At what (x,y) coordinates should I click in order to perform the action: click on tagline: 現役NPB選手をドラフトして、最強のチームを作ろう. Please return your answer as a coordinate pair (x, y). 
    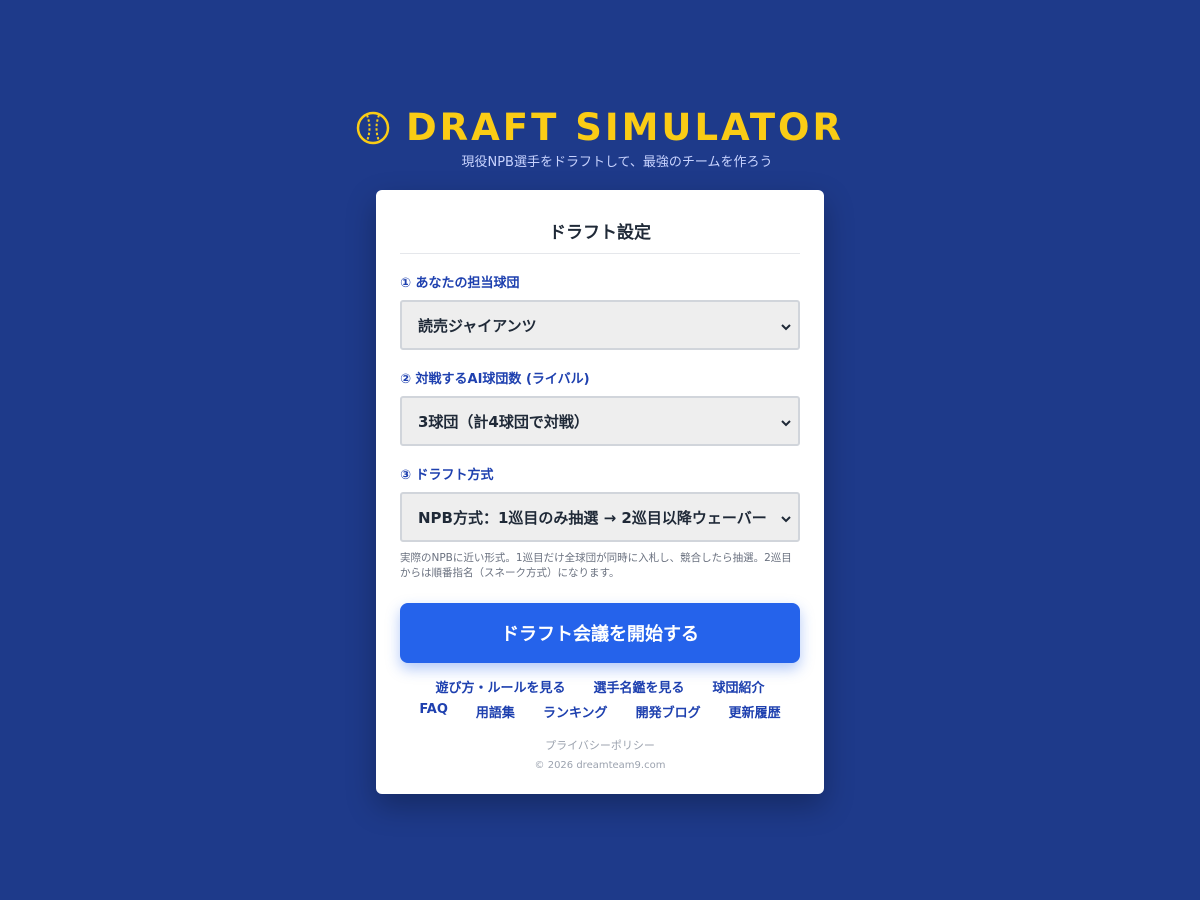
    Looking at the image, I should click on (617, 162).